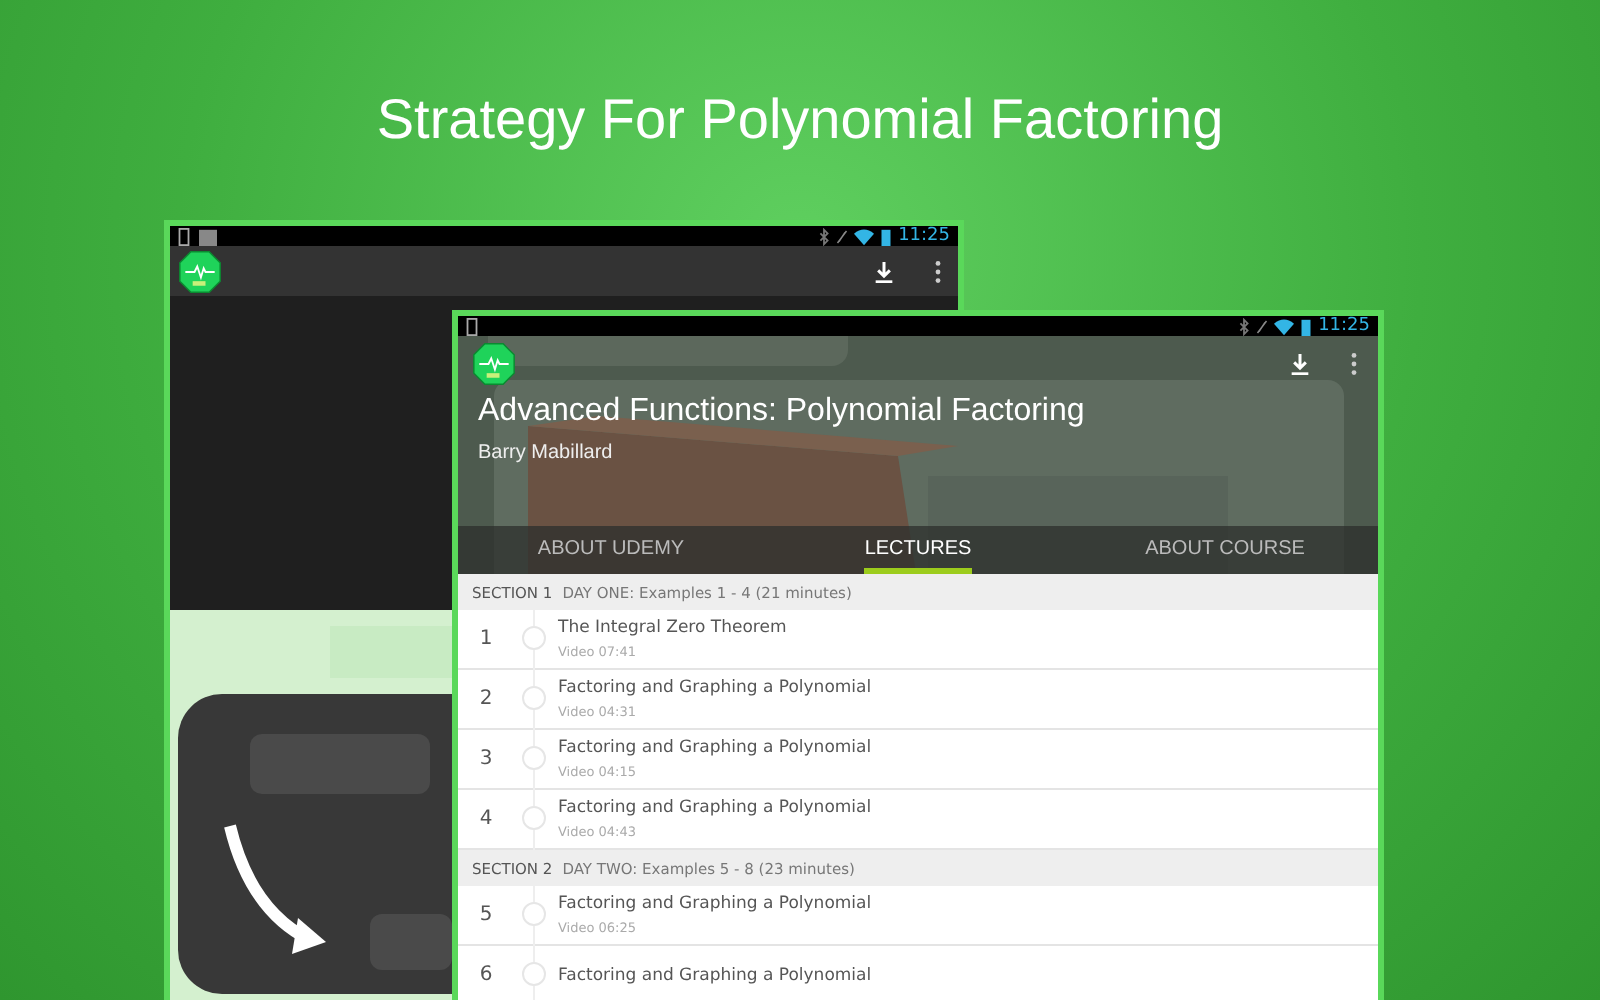  Describe the element at coordinates (486, 975) in the screenshot. I see `lecture-number: 6` at that location.